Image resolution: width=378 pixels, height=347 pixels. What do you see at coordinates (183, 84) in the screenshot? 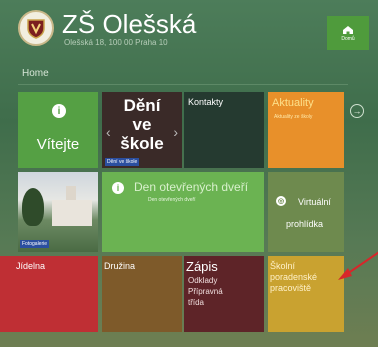
I see `breadcrumb-divider` at bounding box center [183, 84].